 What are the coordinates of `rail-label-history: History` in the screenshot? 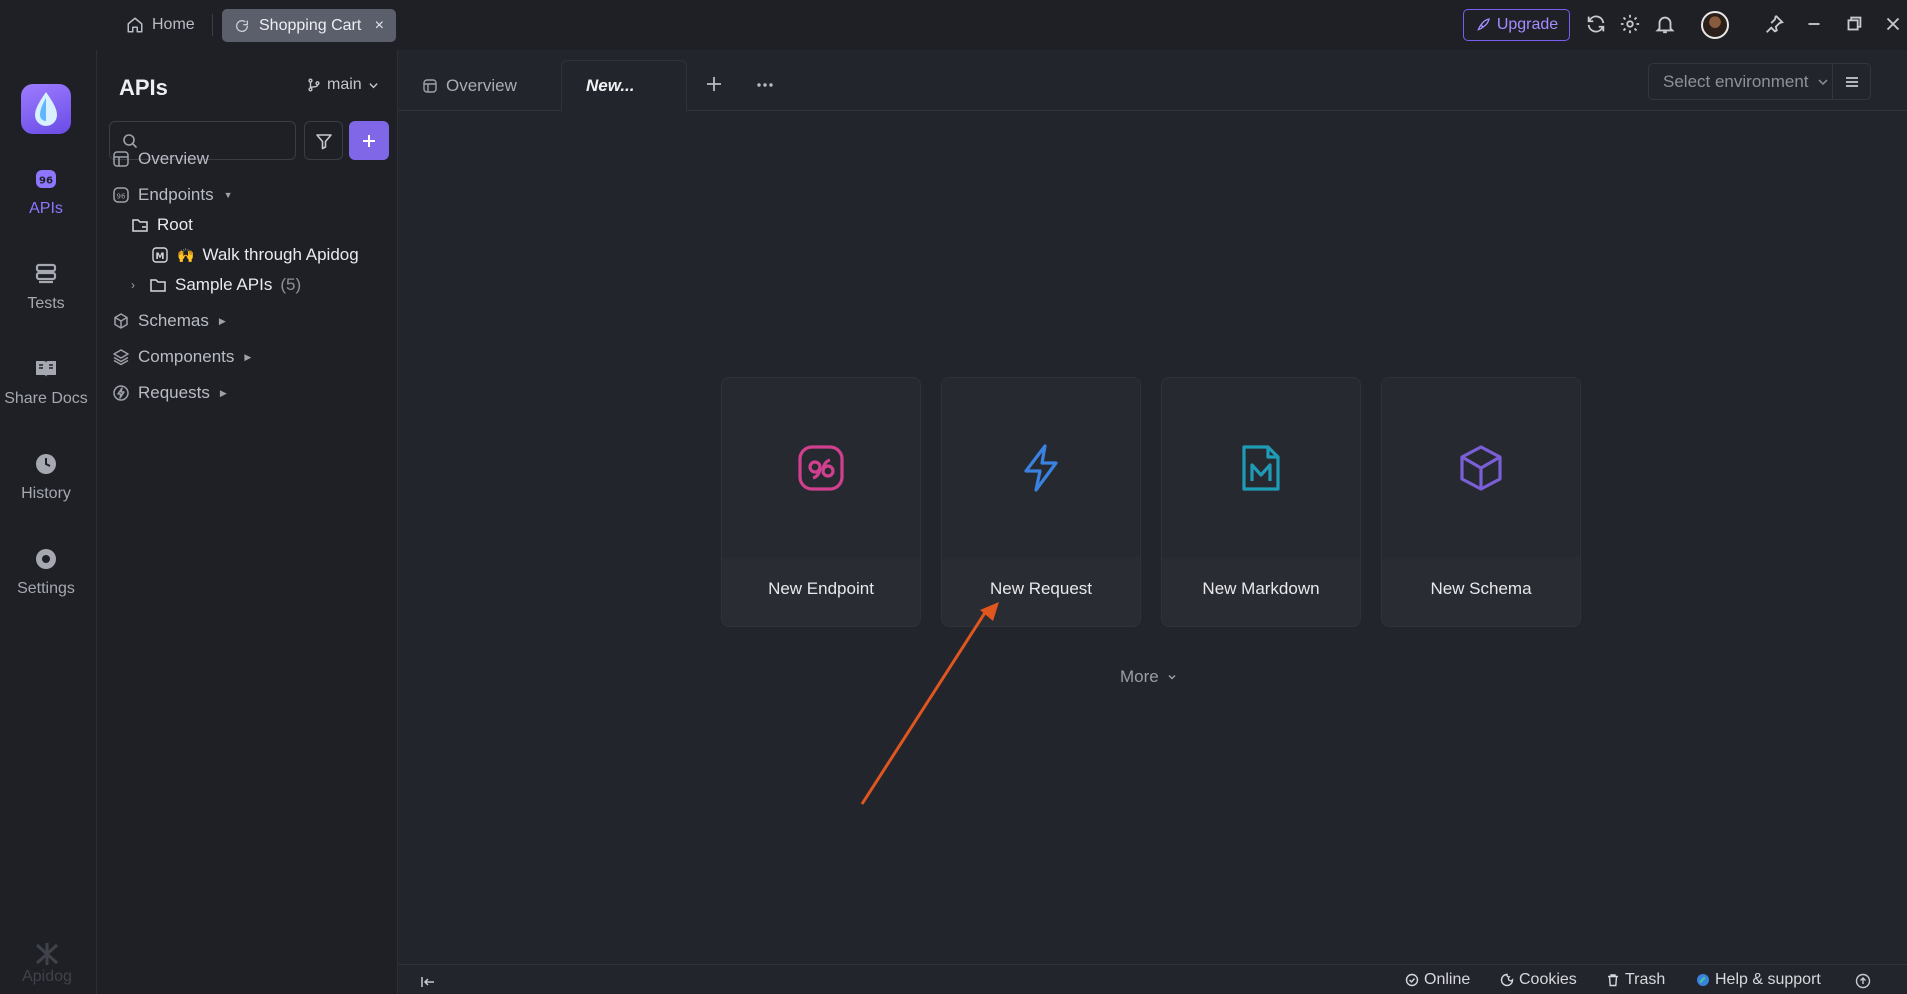 It's located at (46, 493).